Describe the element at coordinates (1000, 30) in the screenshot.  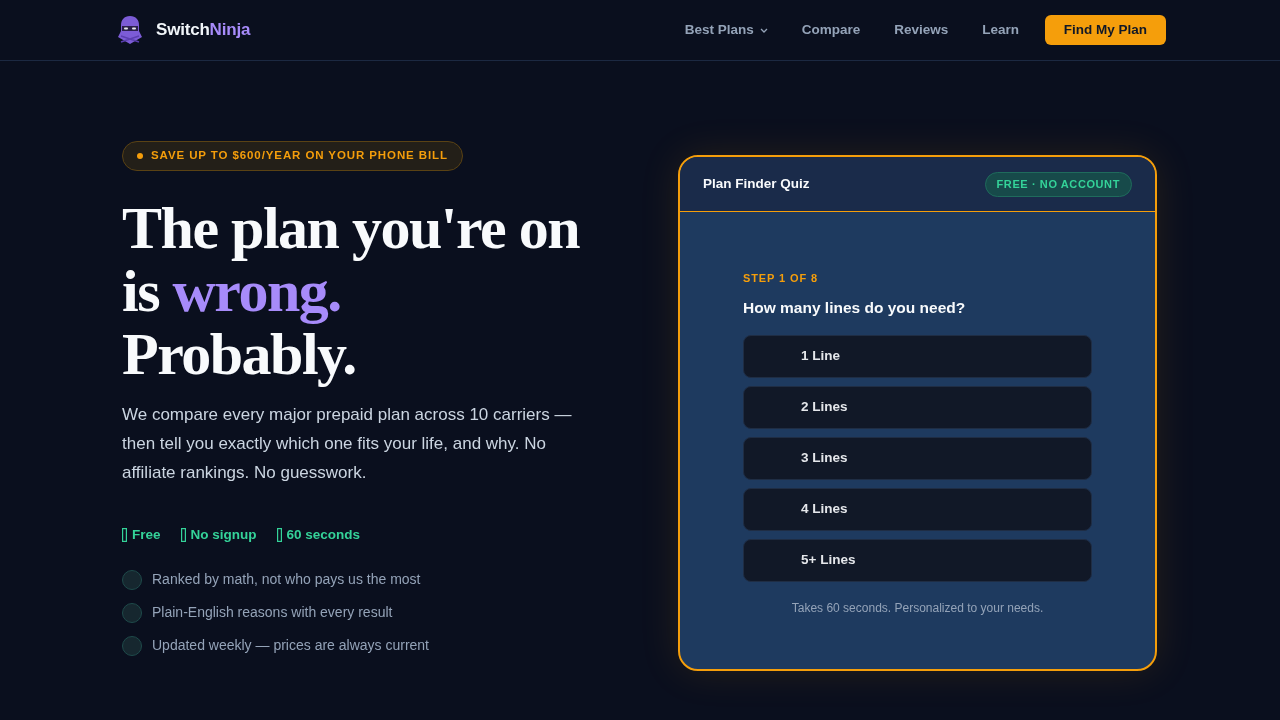
I see `nav-link: Learn` at that location.